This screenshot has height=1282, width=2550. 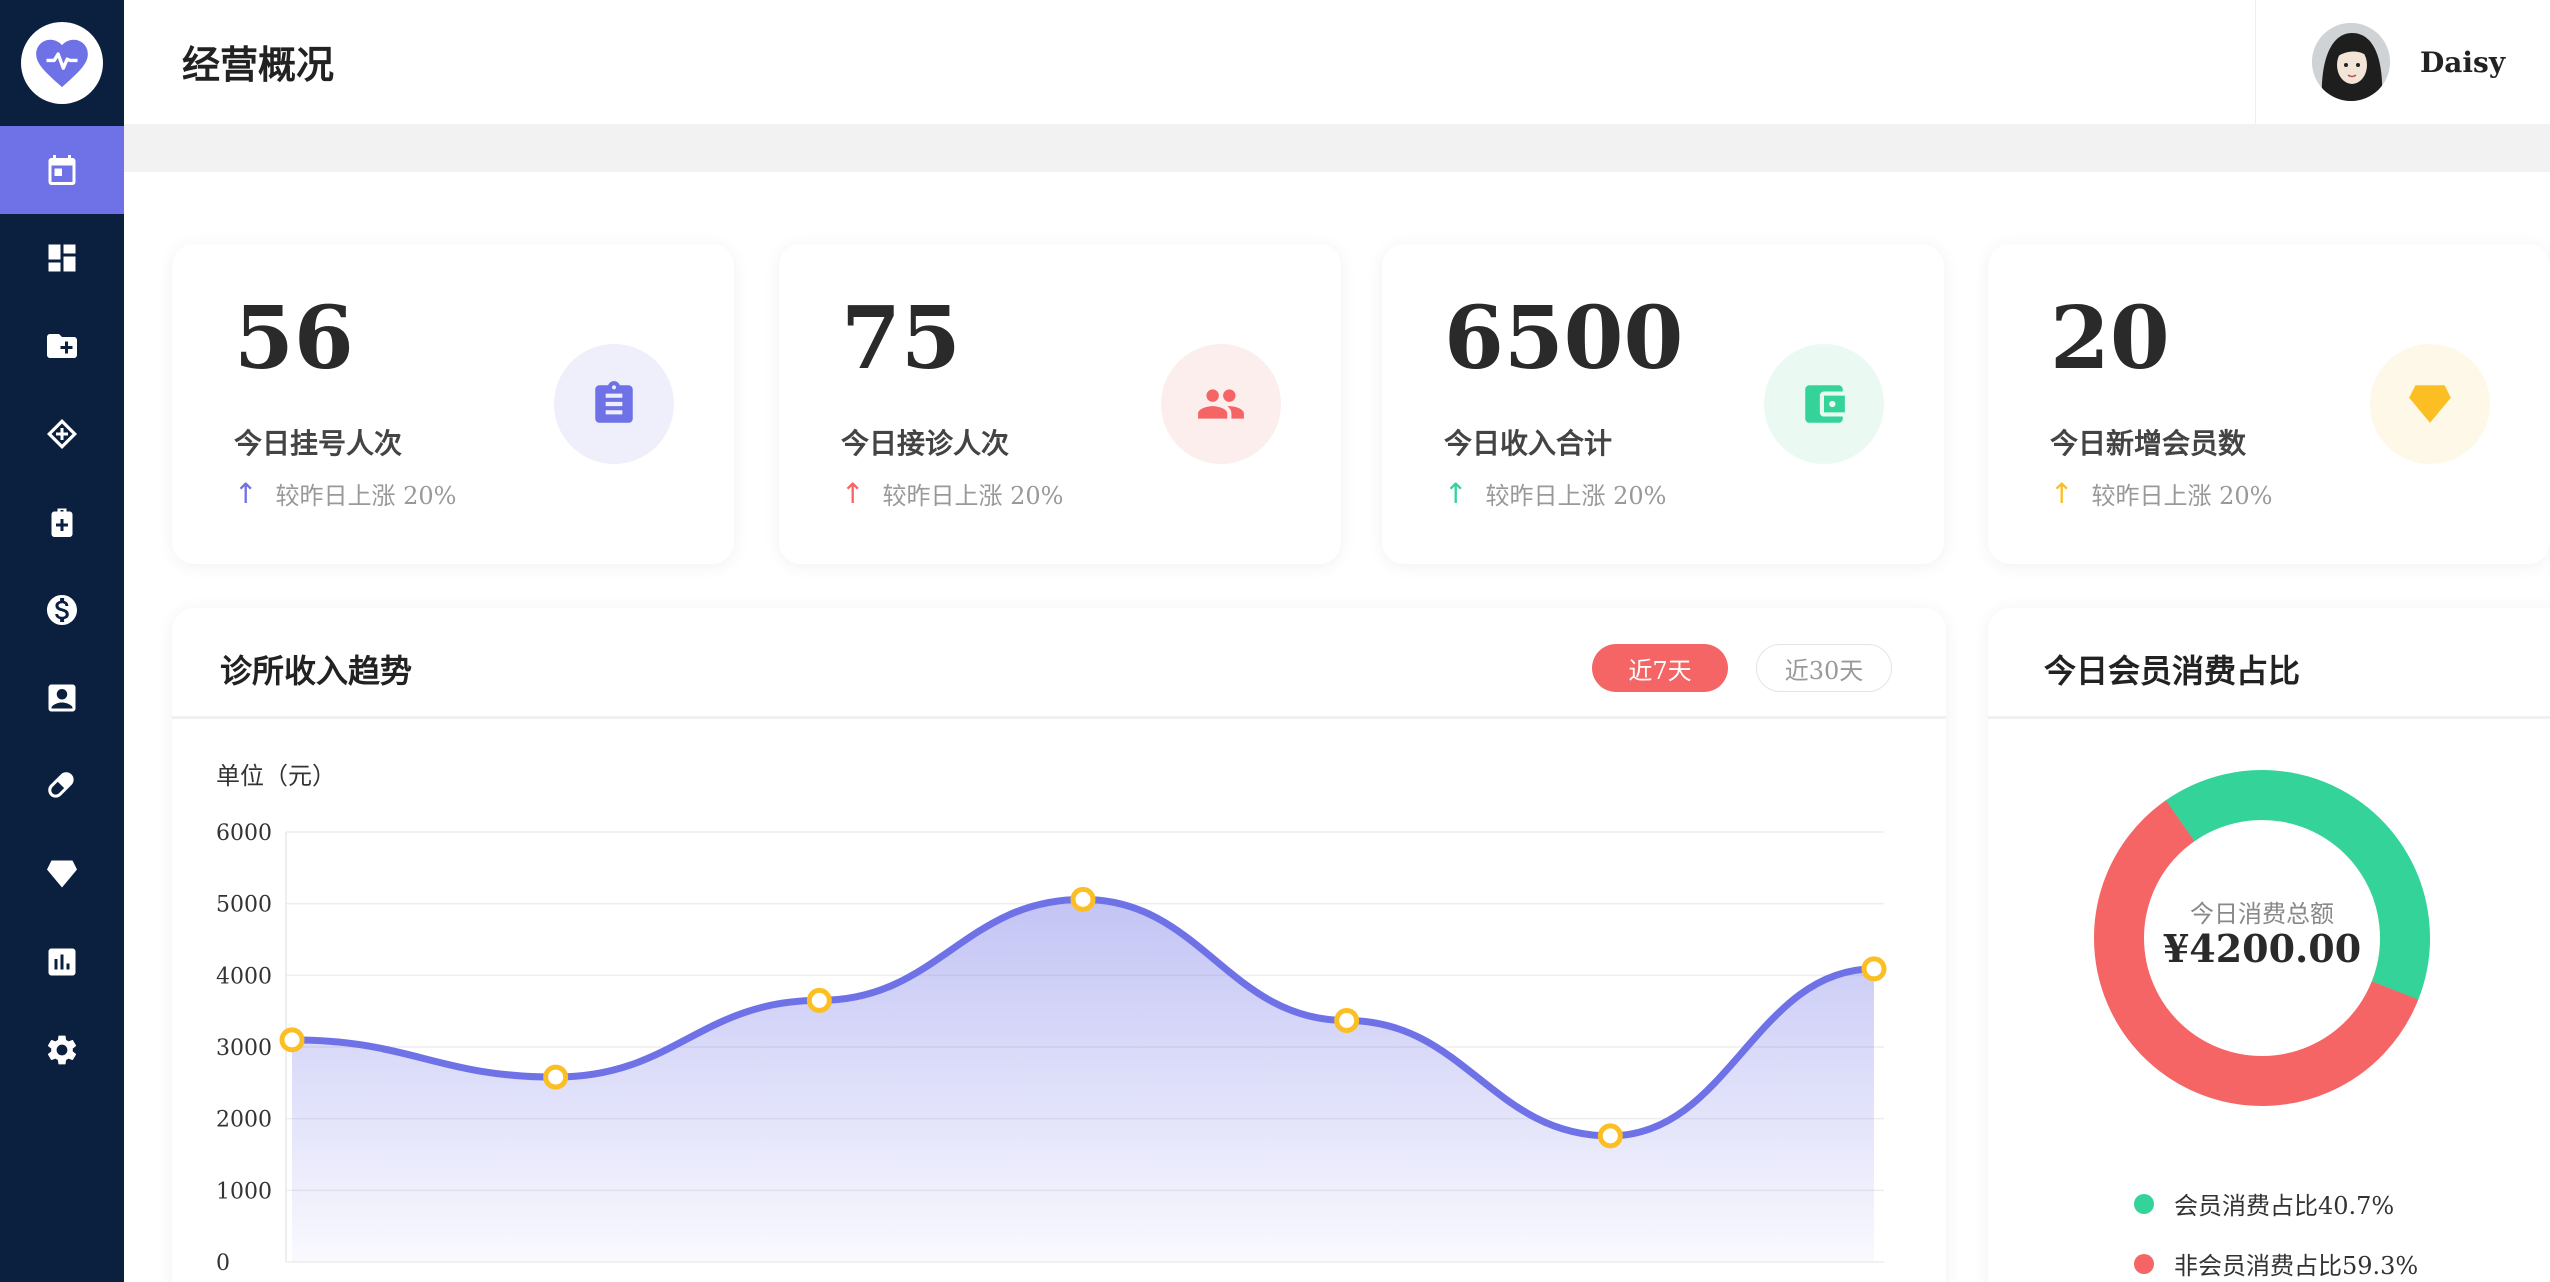 I want to click on legend-label: 会员消费占比40.7%, so click(x=2284, y=1206).